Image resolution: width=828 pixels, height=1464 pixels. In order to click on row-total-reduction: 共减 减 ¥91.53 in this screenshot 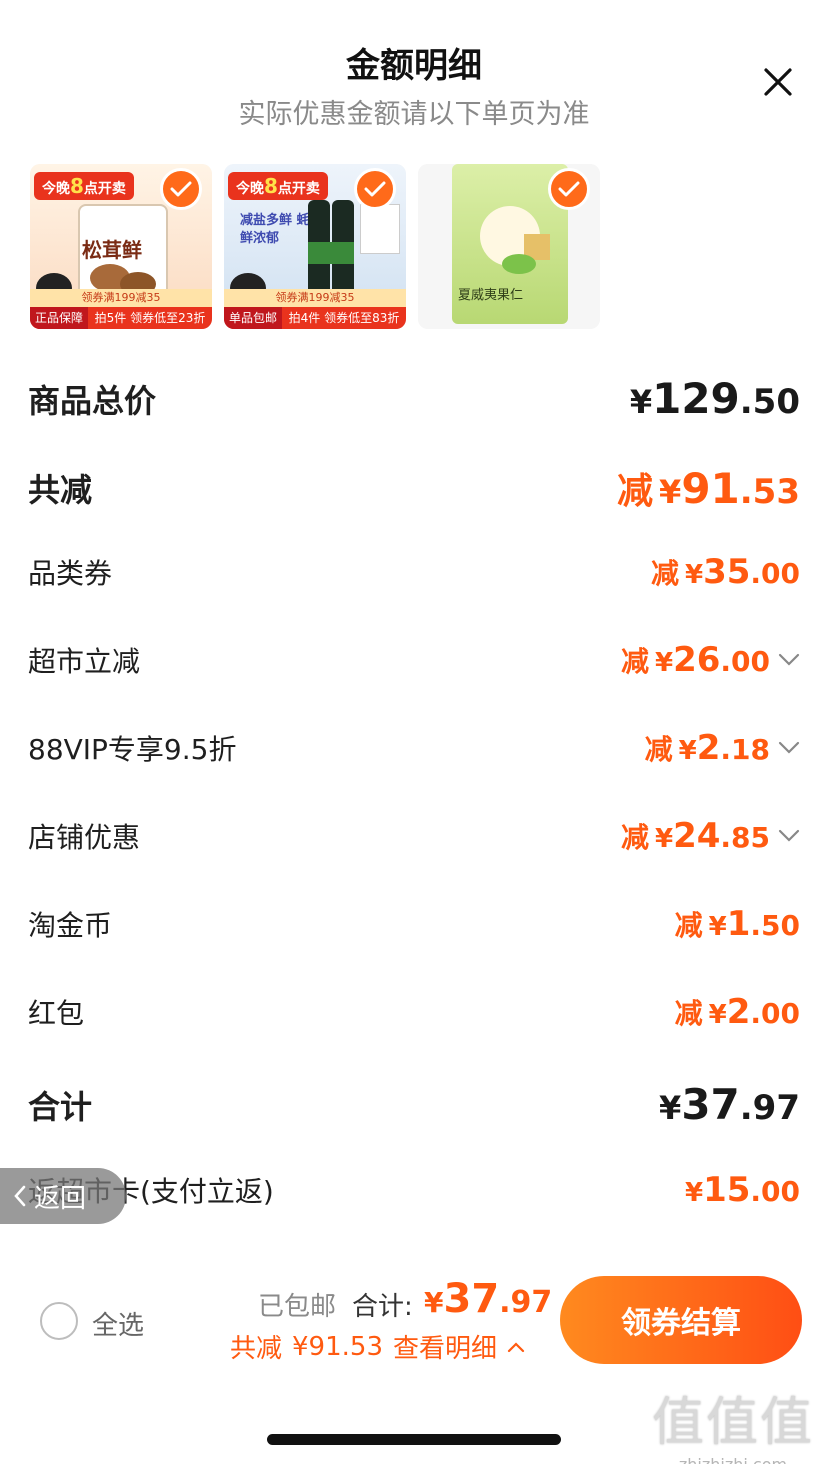, I will do `click(414, 488)`.